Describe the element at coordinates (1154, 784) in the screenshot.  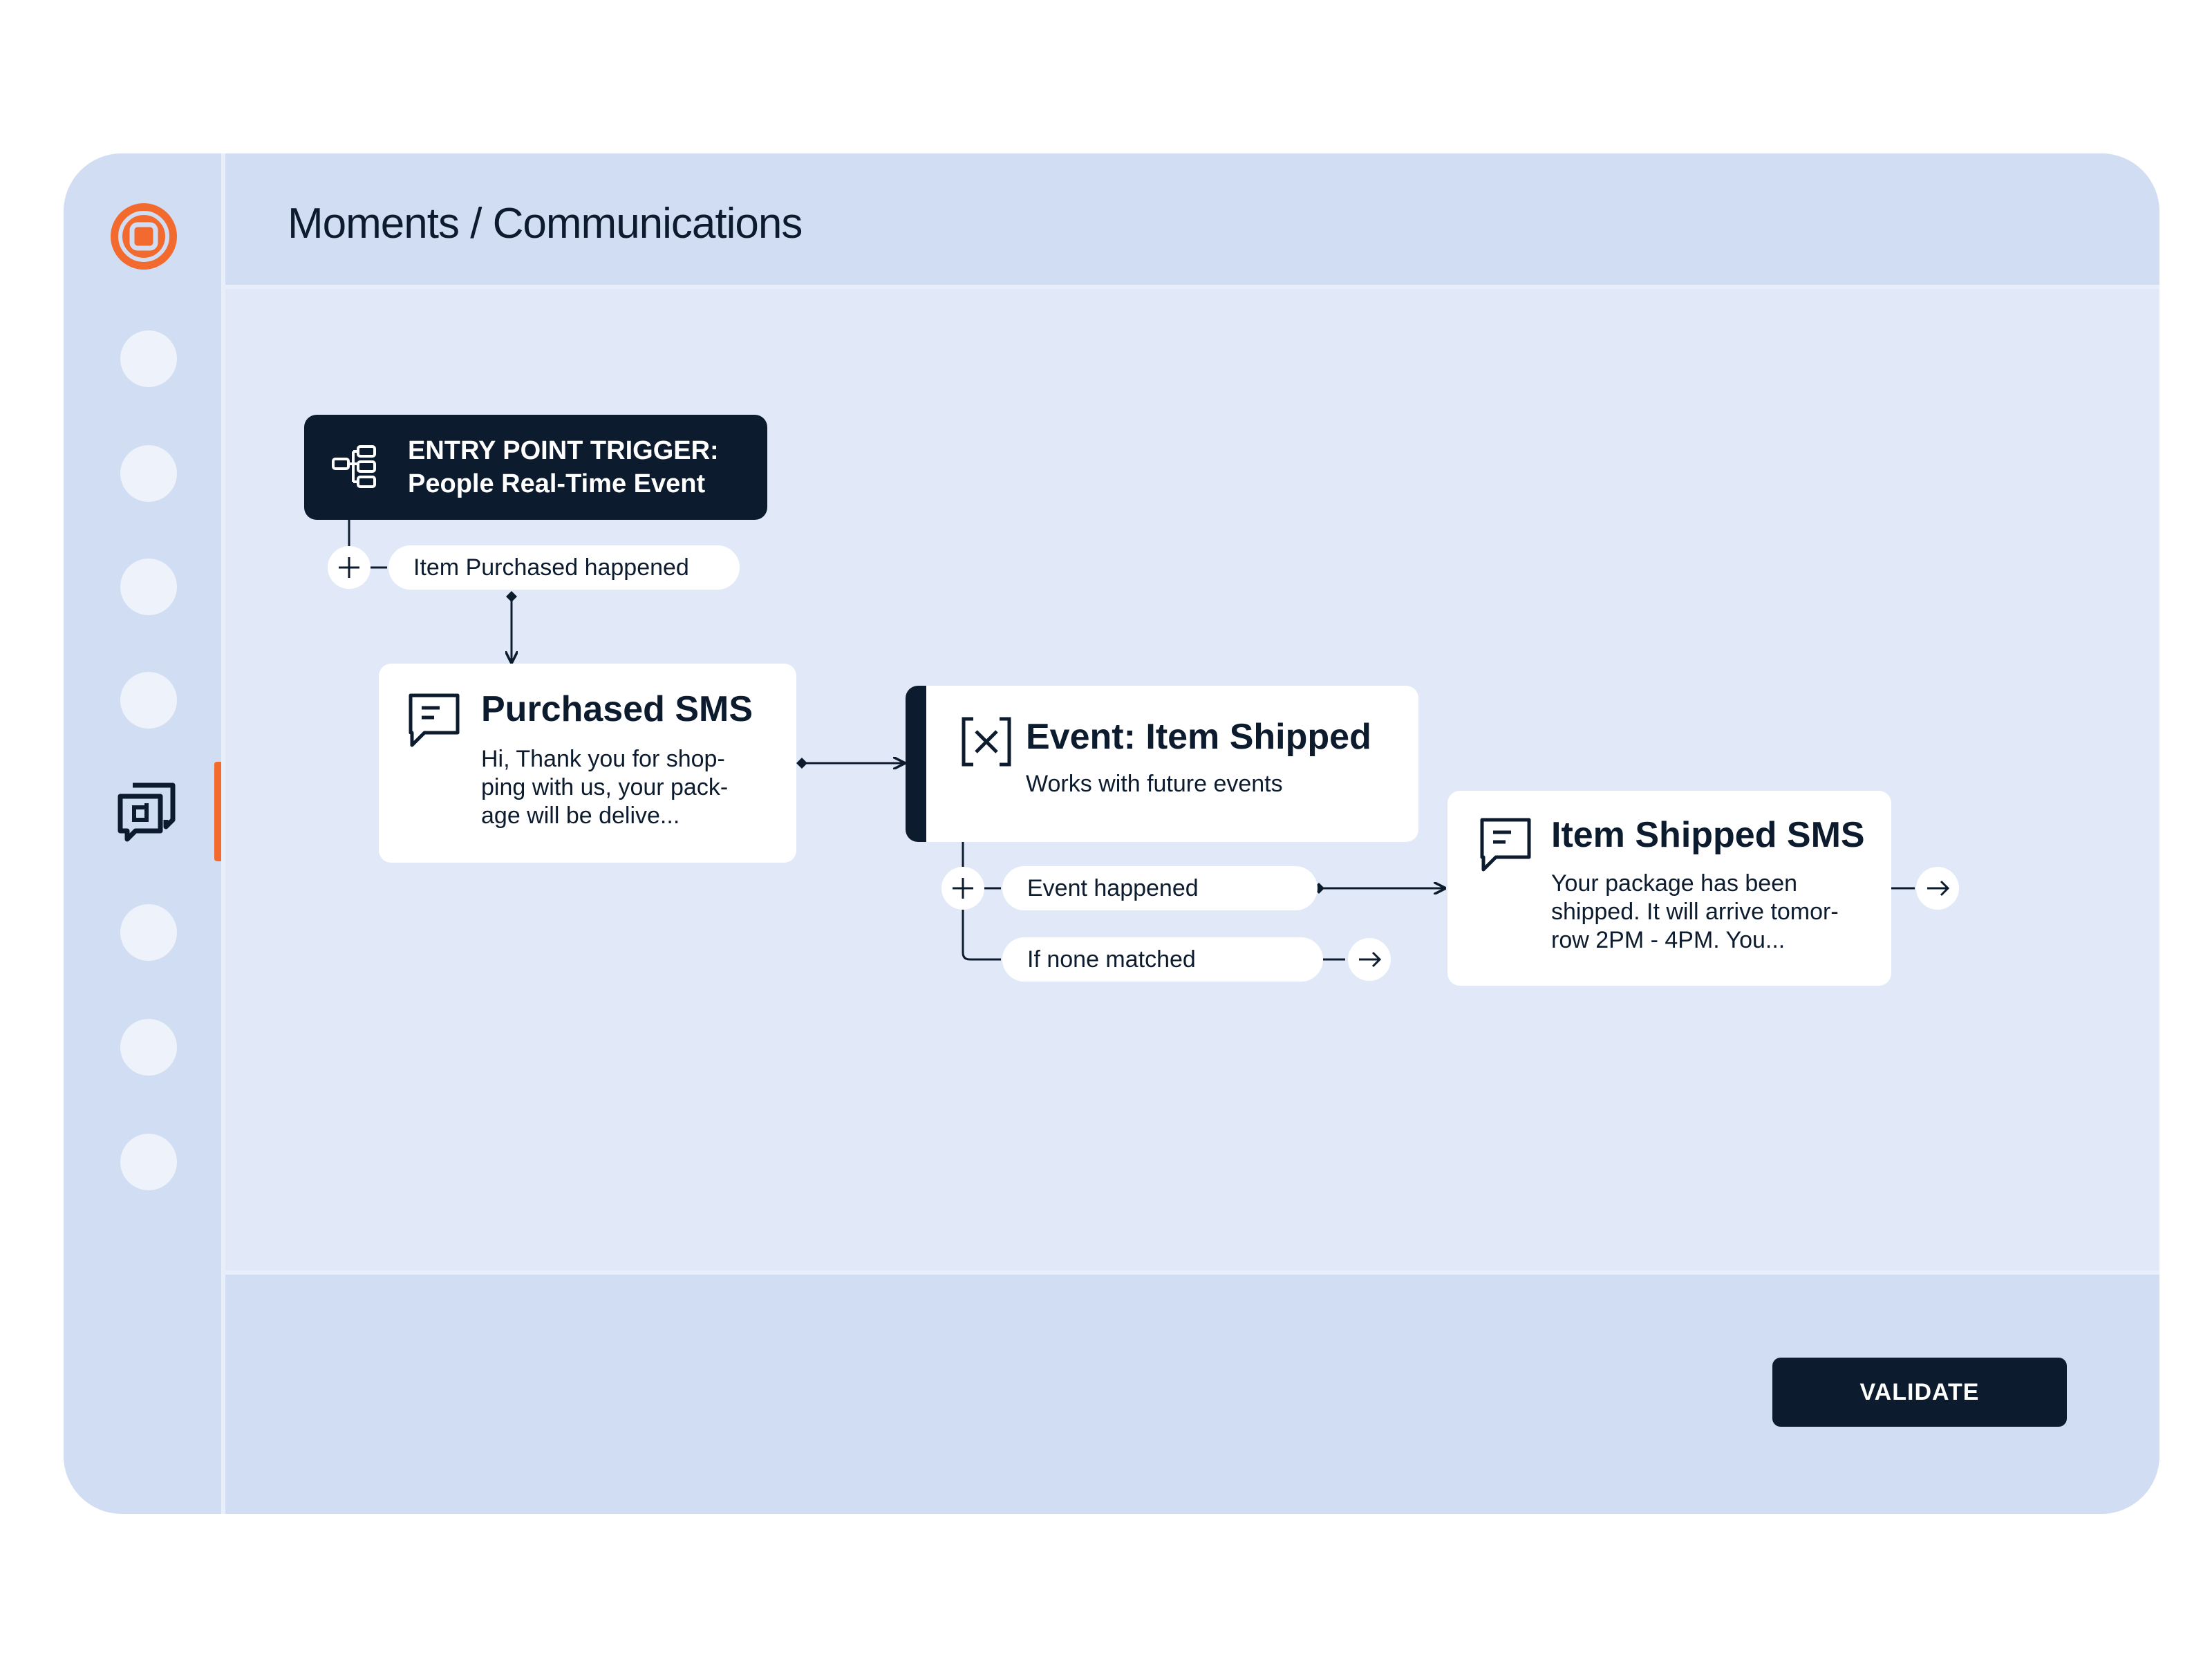
I see `event-subtitle: Works with future events` at that location.